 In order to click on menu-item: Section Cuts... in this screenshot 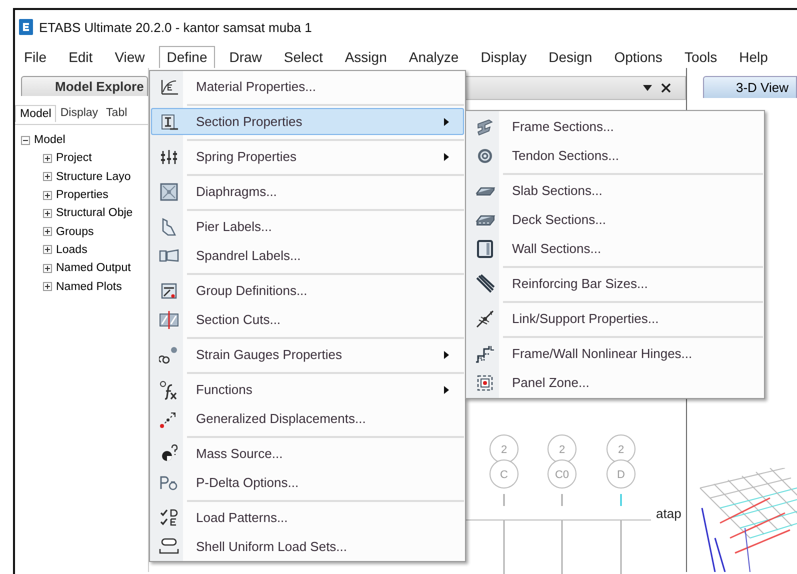, I will do `click(307, 319)`.